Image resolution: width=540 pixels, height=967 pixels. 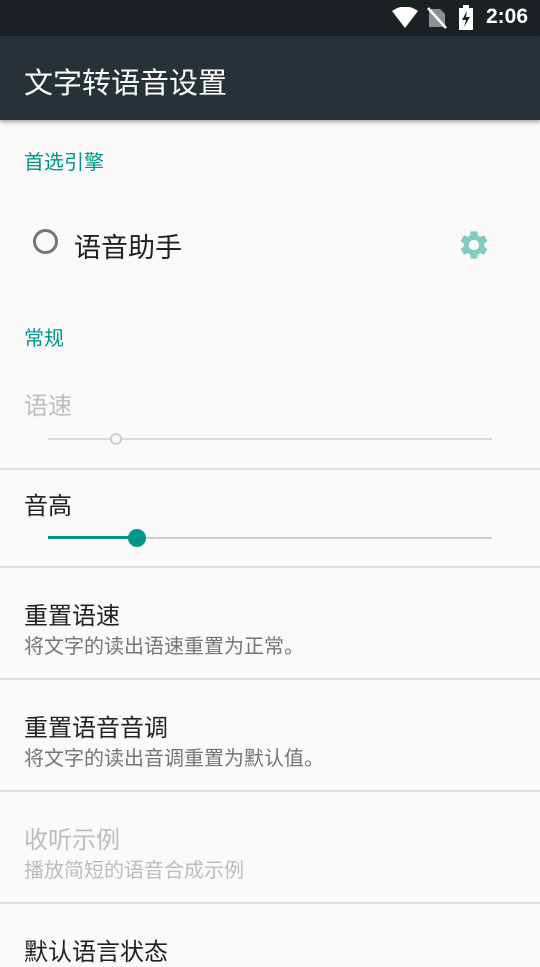 I want to click on no-sim-icon, so click(x=437, y=18).